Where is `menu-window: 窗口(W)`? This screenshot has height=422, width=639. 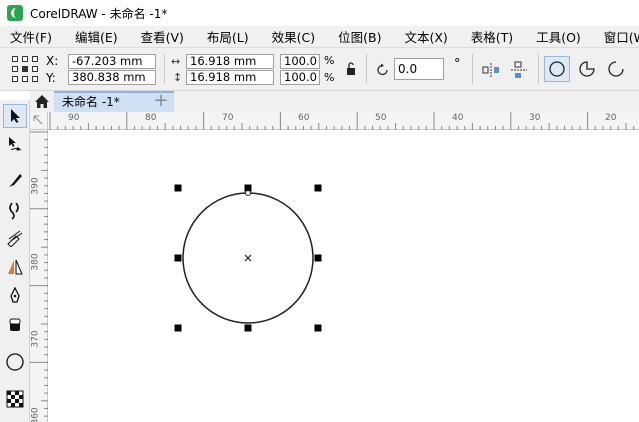
menu-window: 窗口(W) is located at coordinates (621, 36).